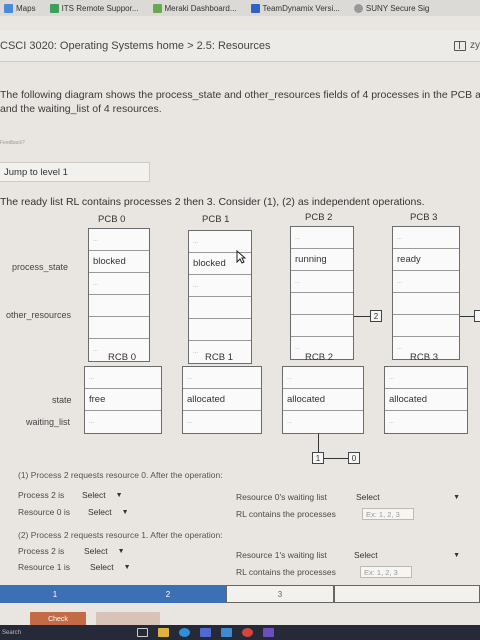  Describe the element at coordinates (48, 422) in the screenshot. I see `waiting-list-label: waiting_list` at that location.